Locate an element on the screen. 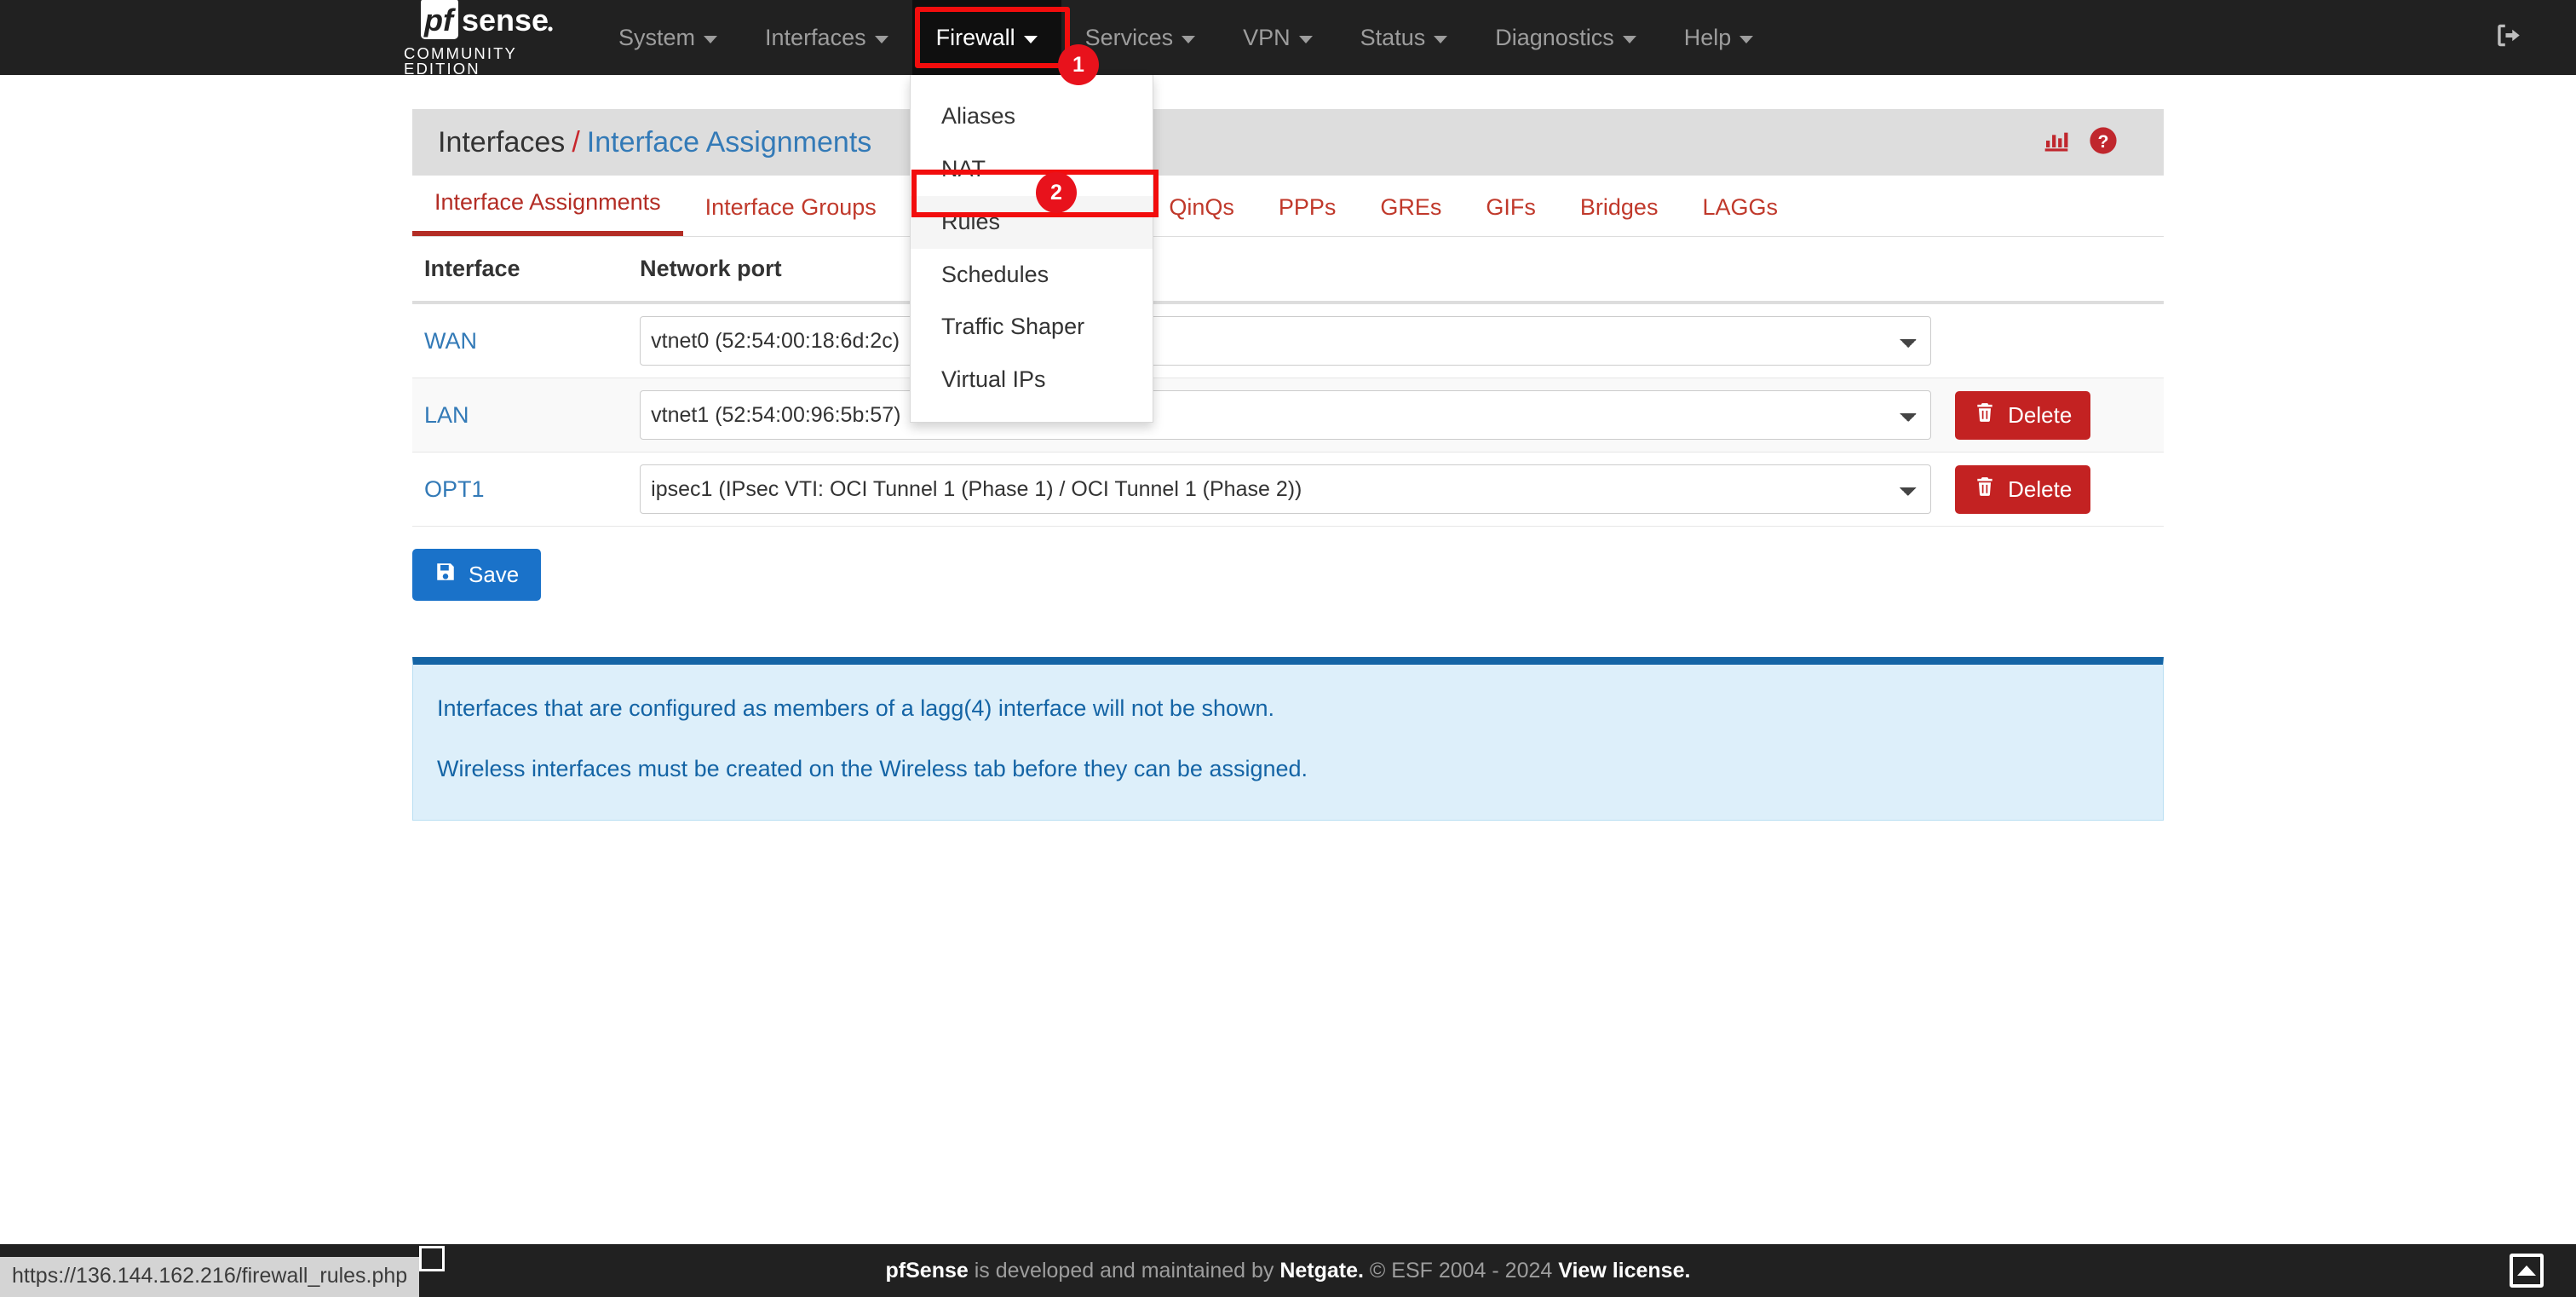 The height and width of the screenshot is (1297, 2576). table-header-row: Interface Network port is located at coordinates (1288, 270).